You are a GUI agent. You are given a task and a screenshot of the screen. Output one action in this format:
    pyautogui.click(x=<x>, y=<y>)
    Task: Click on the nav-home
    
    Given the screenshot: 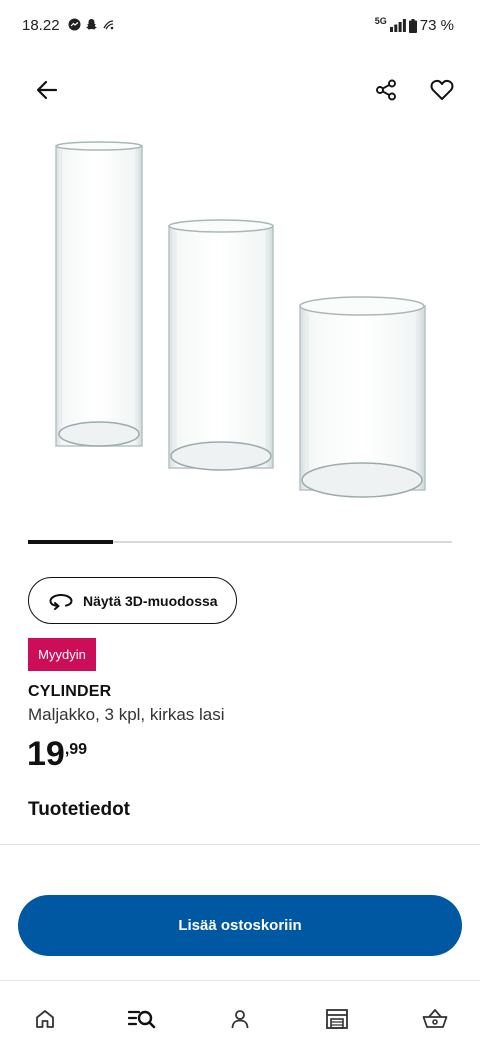 What is the action you would take?
    pyautogui.click(x=45, y=1019)
    